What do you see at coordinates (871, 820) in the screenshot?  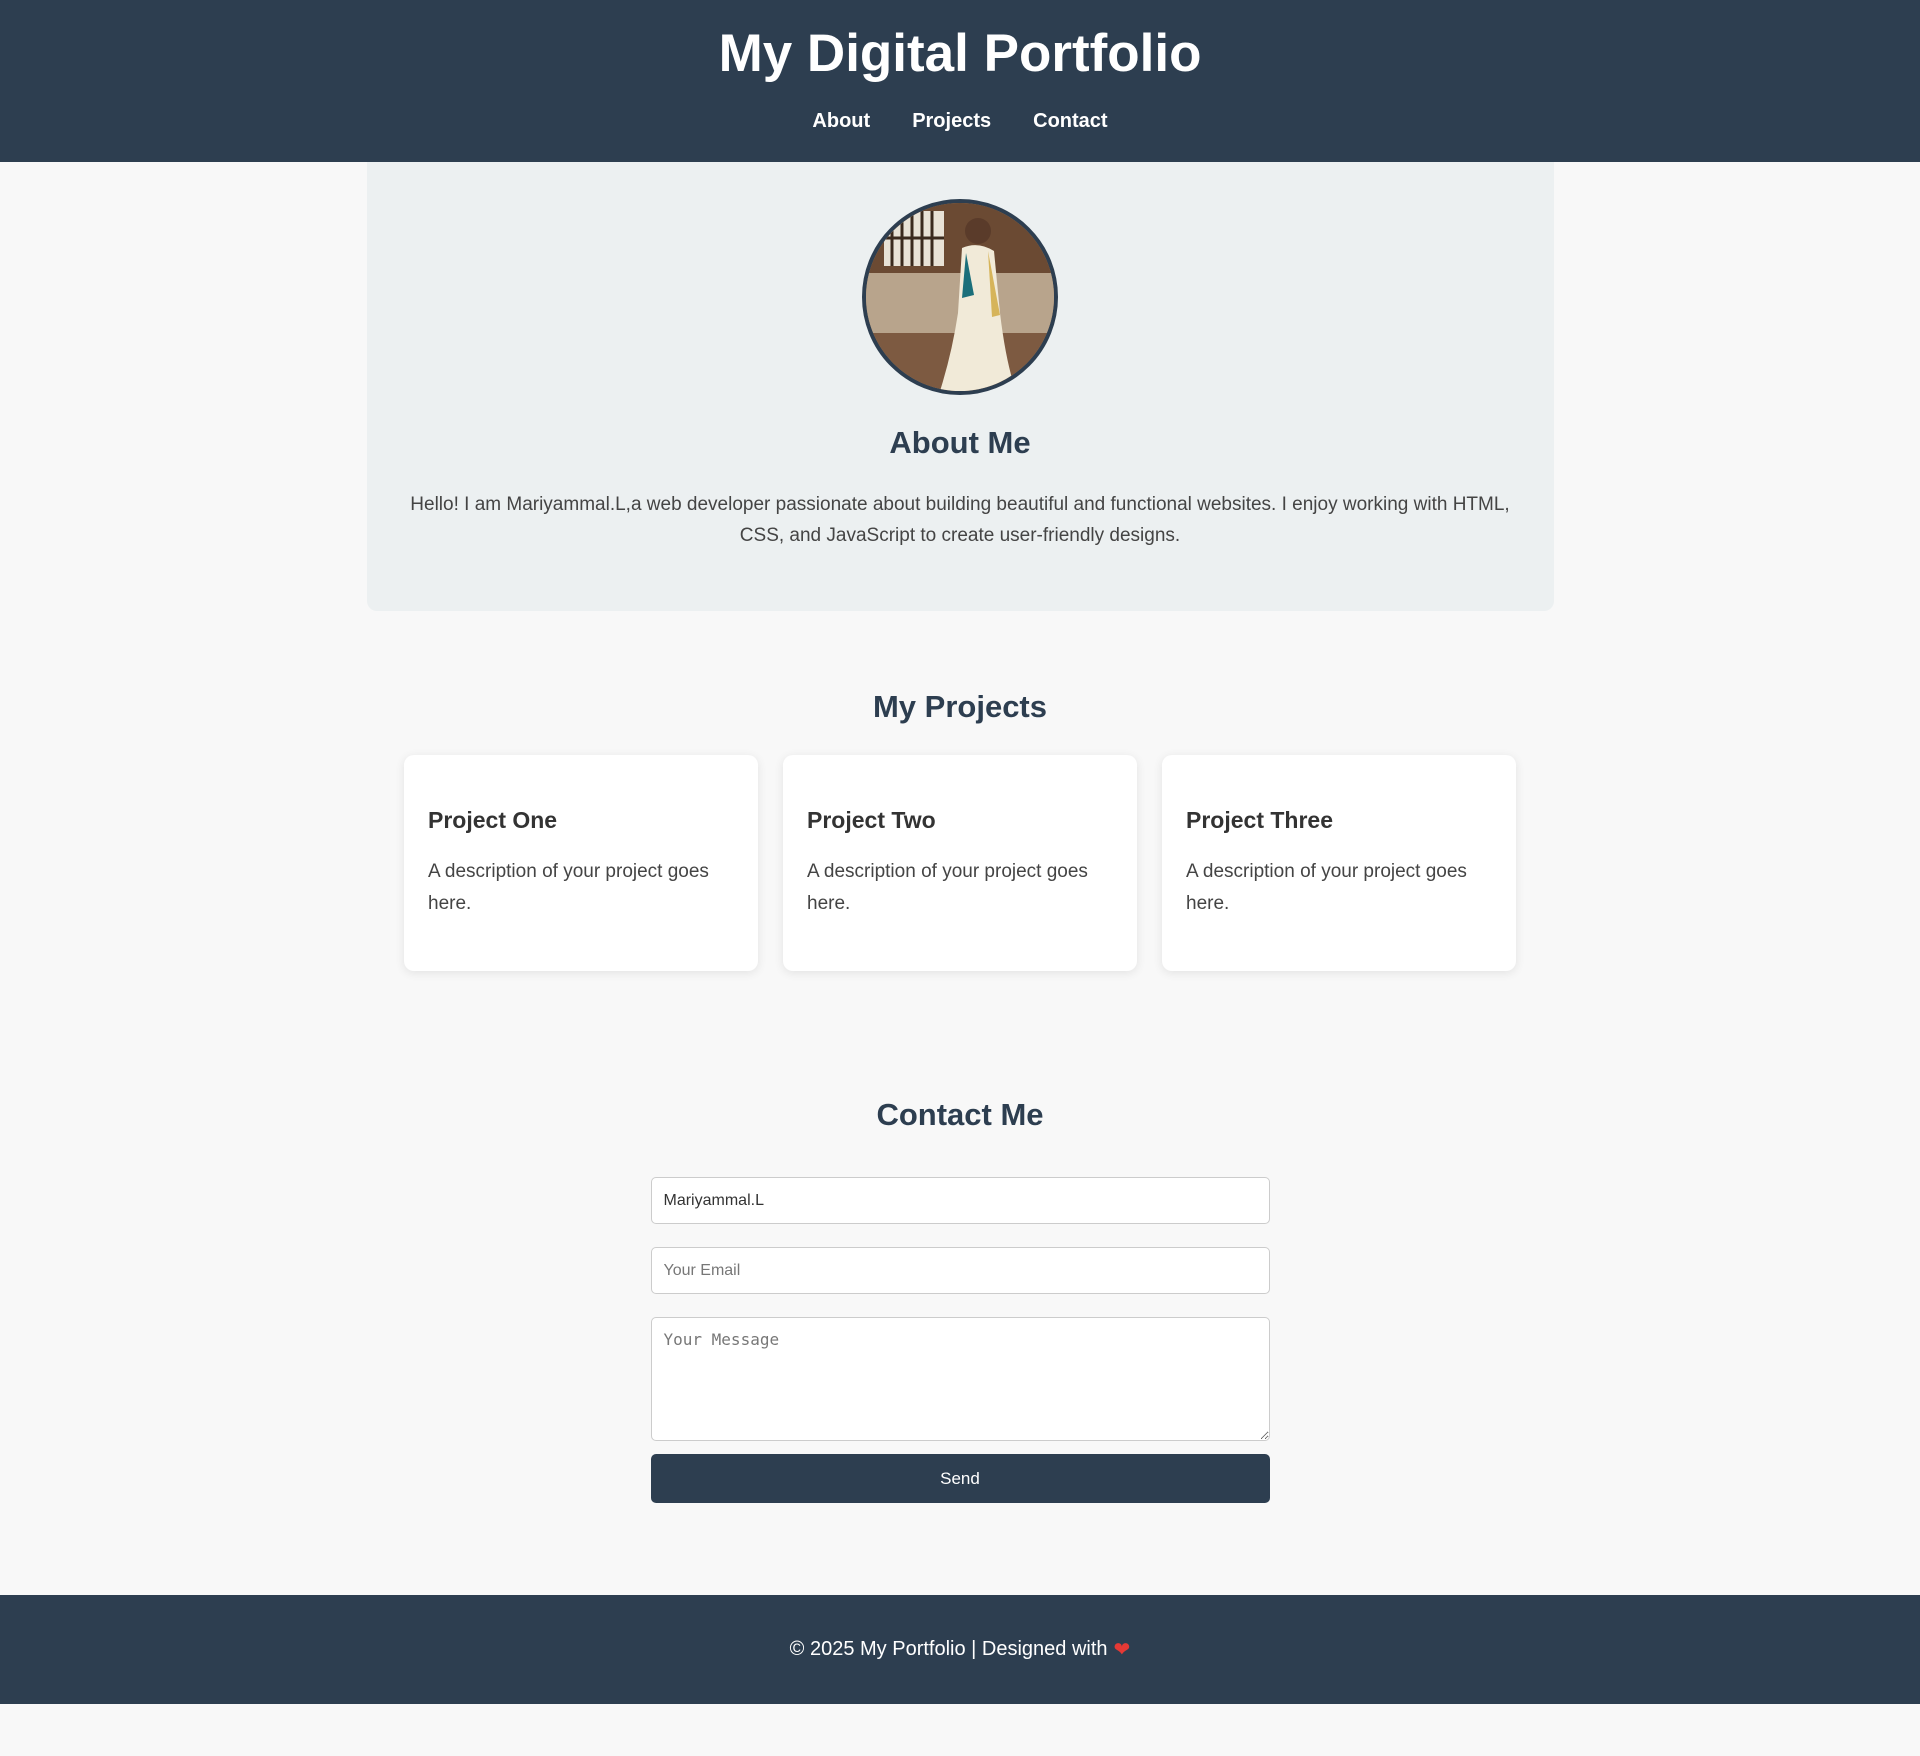 I see `project-title: Project Two` at bounding box center [871, 820].